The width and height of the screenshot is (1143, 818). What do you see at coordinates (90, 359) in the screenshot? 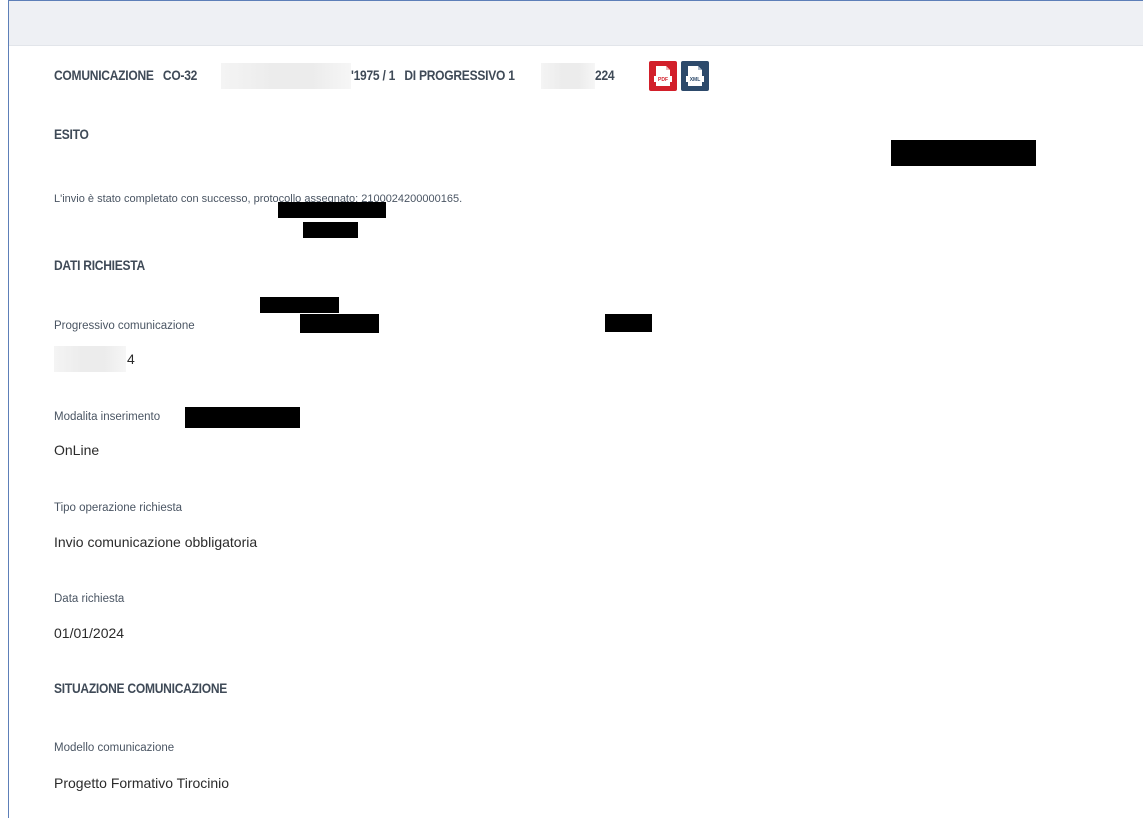
I see `blurred-progressivo-value` at bounding box center [90, 359].